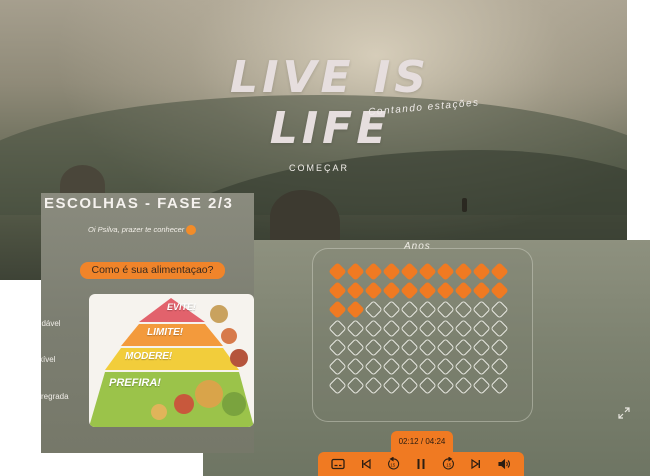 The height and width of the screenshot is (476, 650). I want to click on current-time: 02:12, so click(408, 441).